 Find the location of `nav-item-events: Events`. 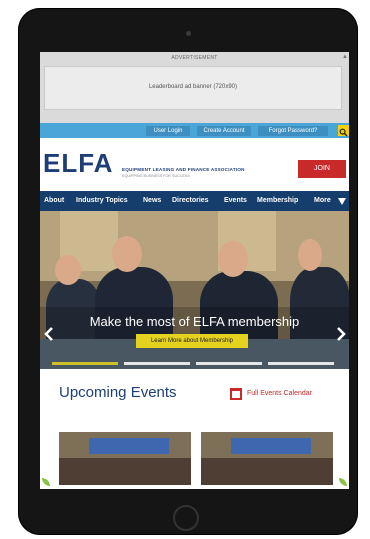

nav-item-events: Events is located at coordinates (235, 201).